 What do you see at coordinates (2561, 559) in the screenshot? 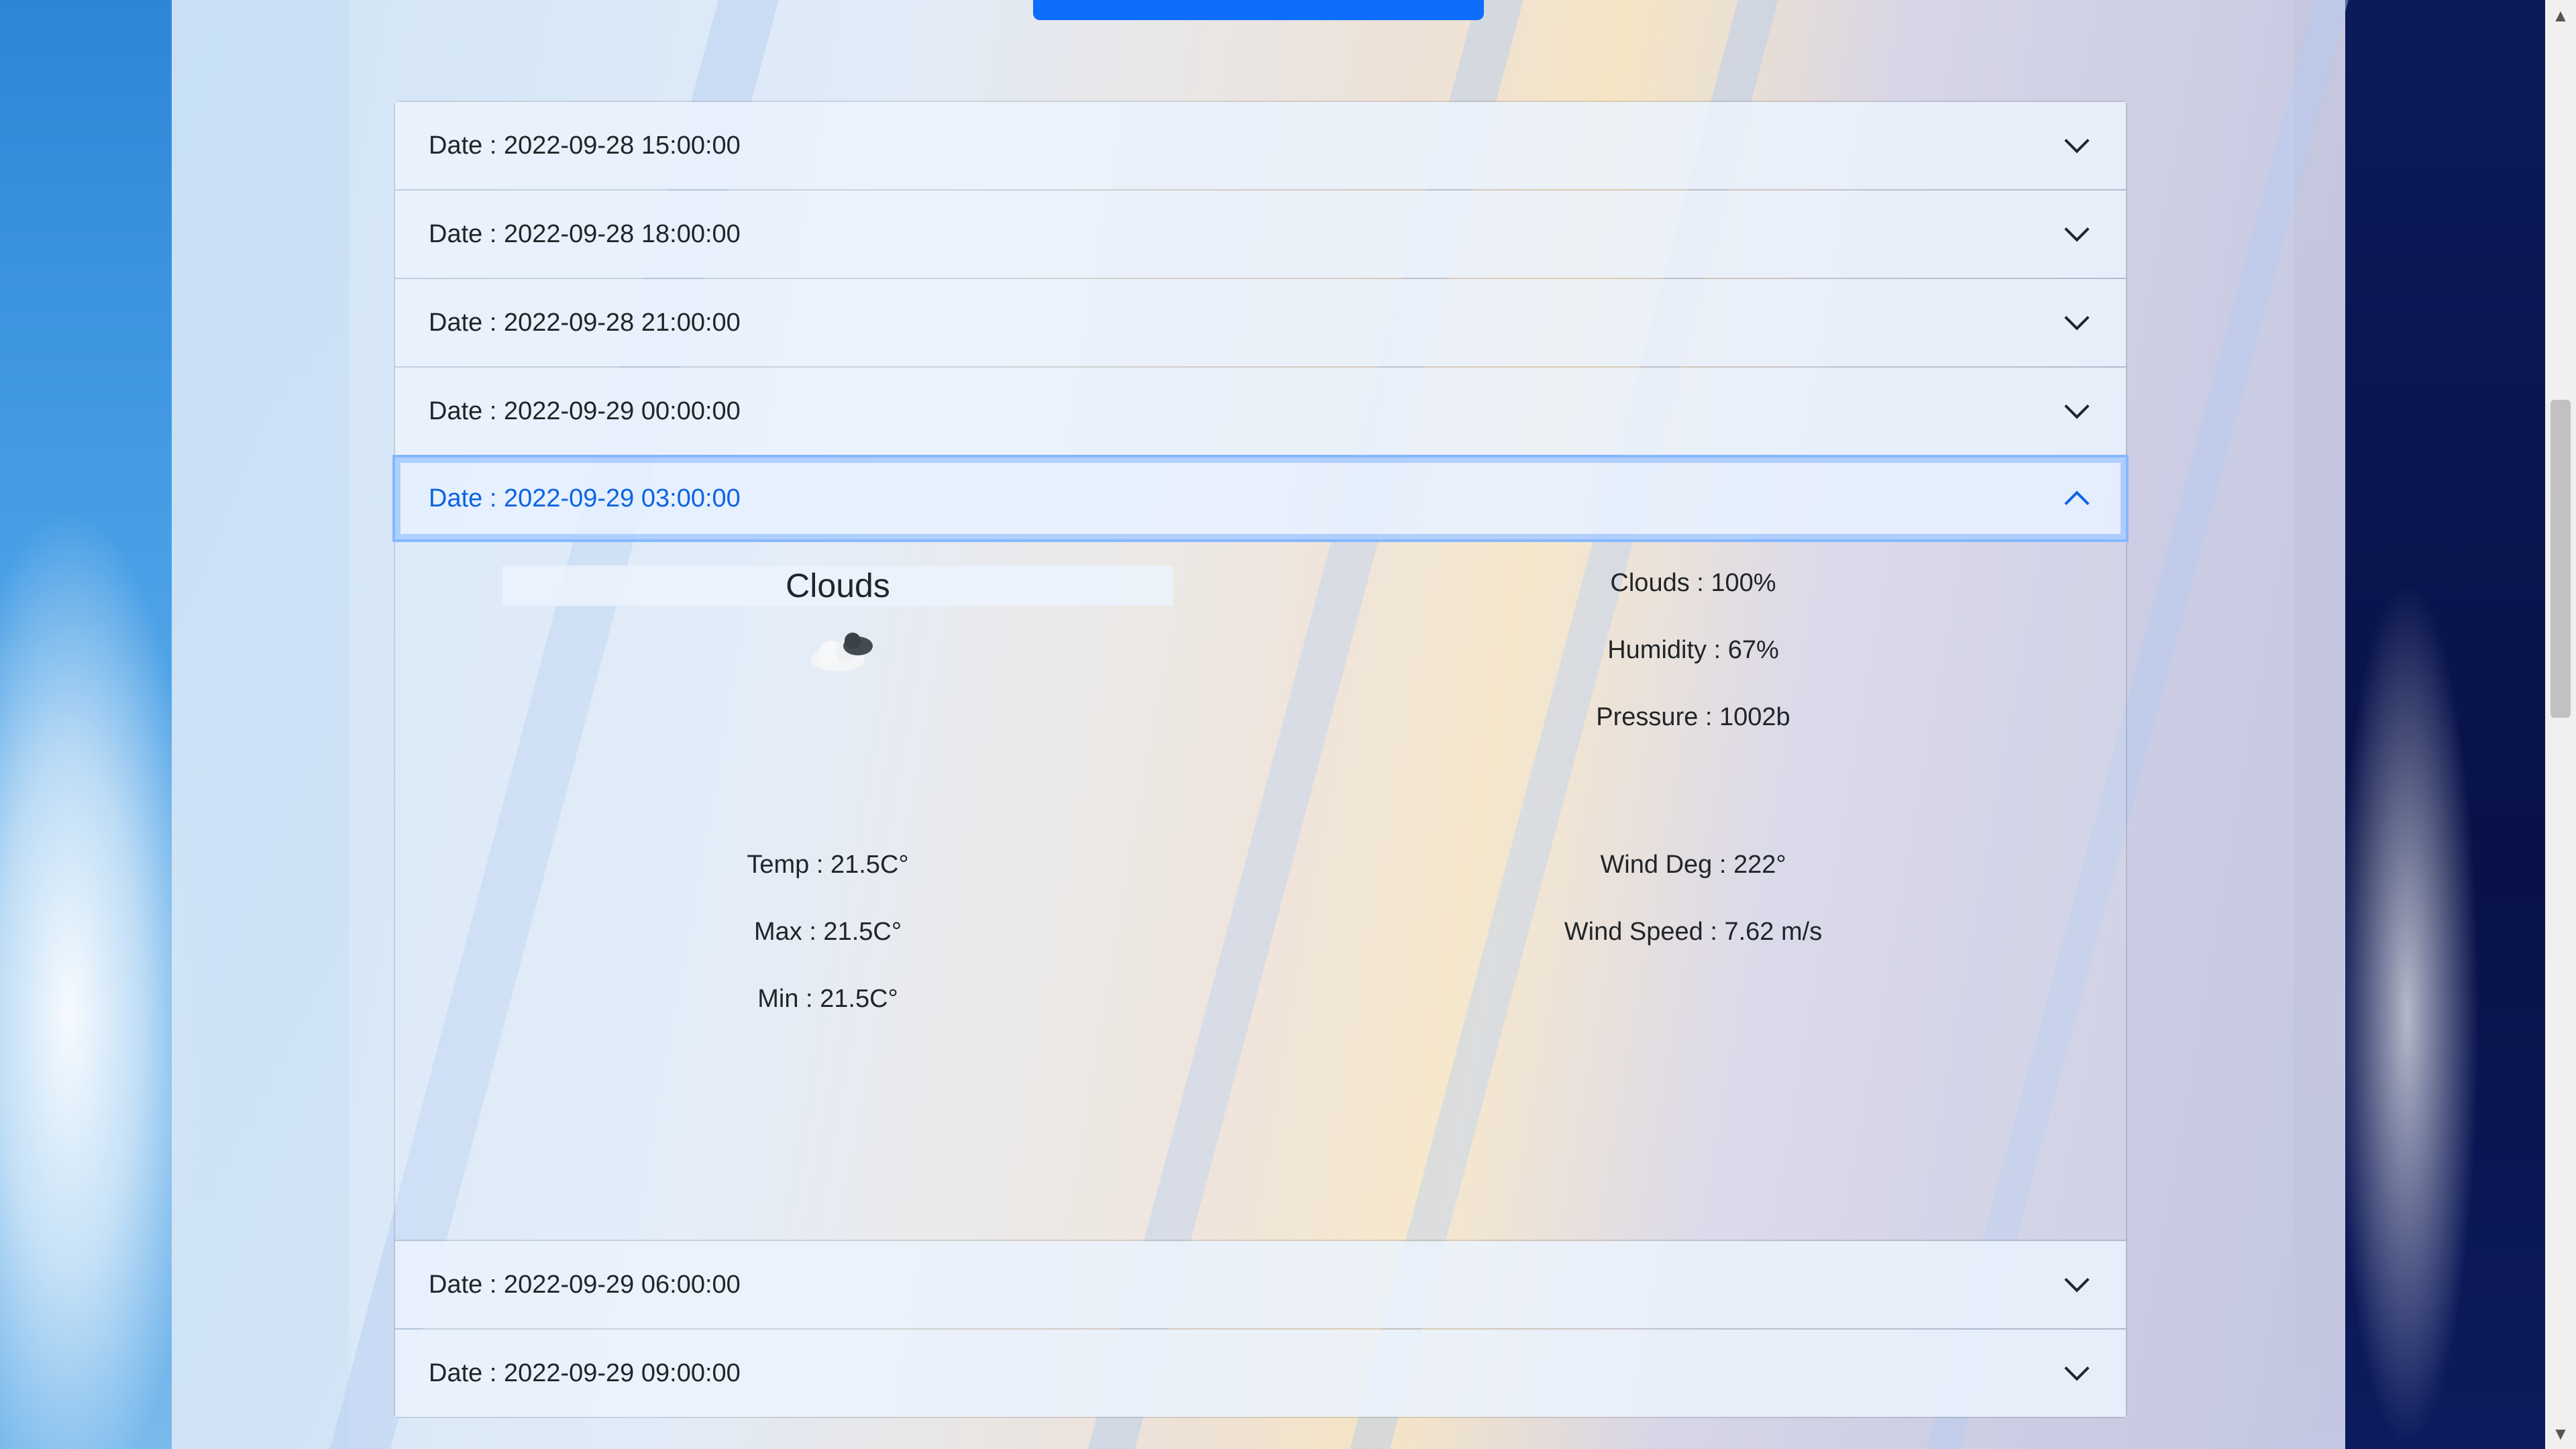
I see `scrollbar-thumb` at bounding box center [2561, 559].